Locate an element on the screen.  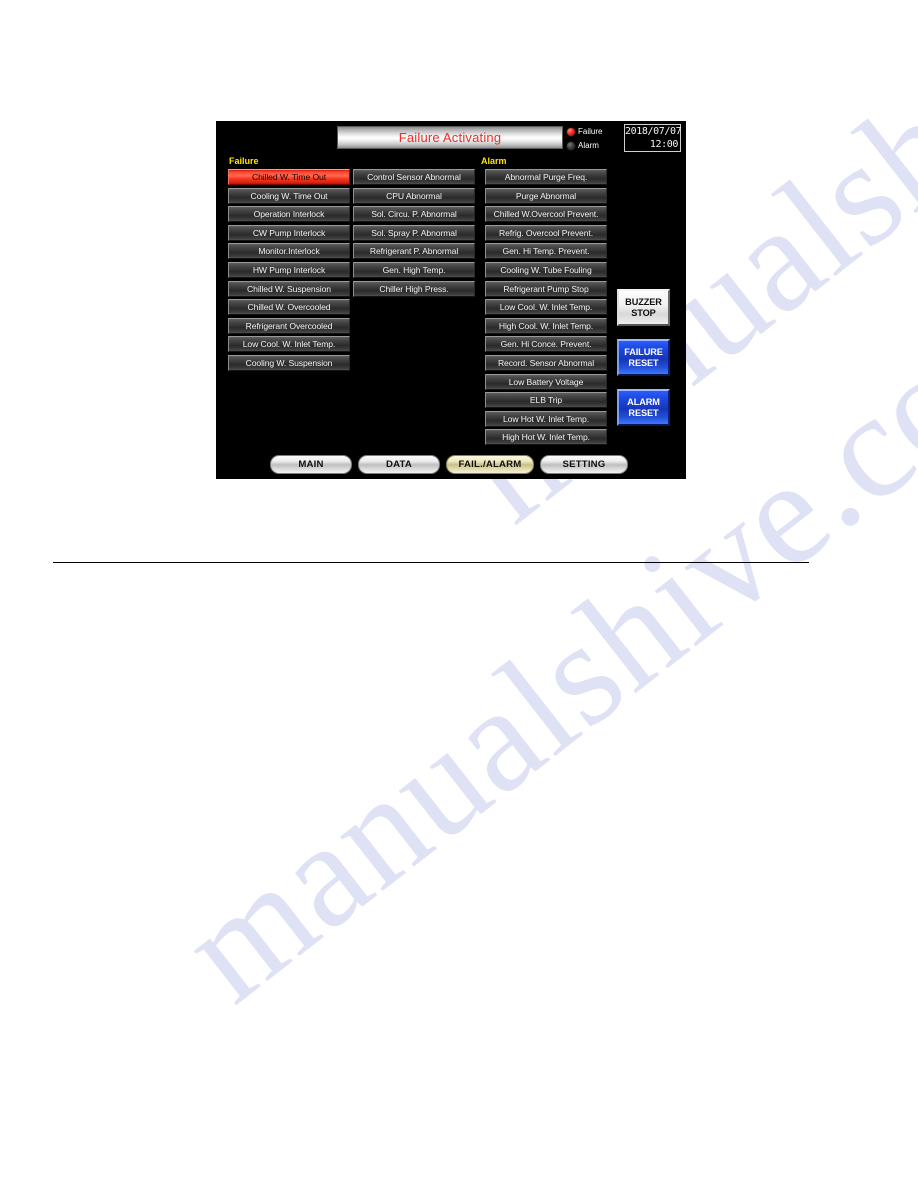
failure-item: Gen. High Temp. is located at coordinates (414, 269).